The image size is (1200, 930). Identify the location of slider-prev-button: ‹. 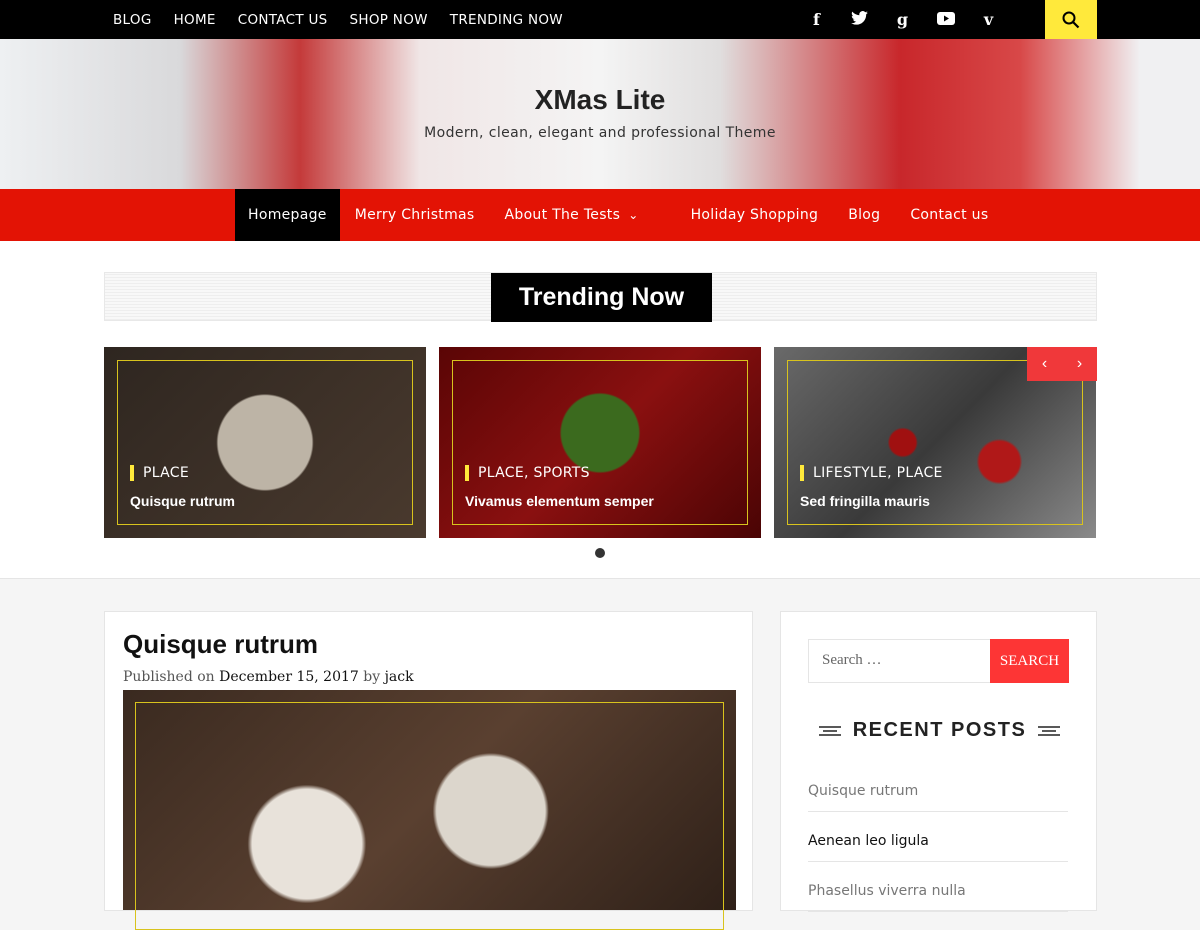
(1044, 364).